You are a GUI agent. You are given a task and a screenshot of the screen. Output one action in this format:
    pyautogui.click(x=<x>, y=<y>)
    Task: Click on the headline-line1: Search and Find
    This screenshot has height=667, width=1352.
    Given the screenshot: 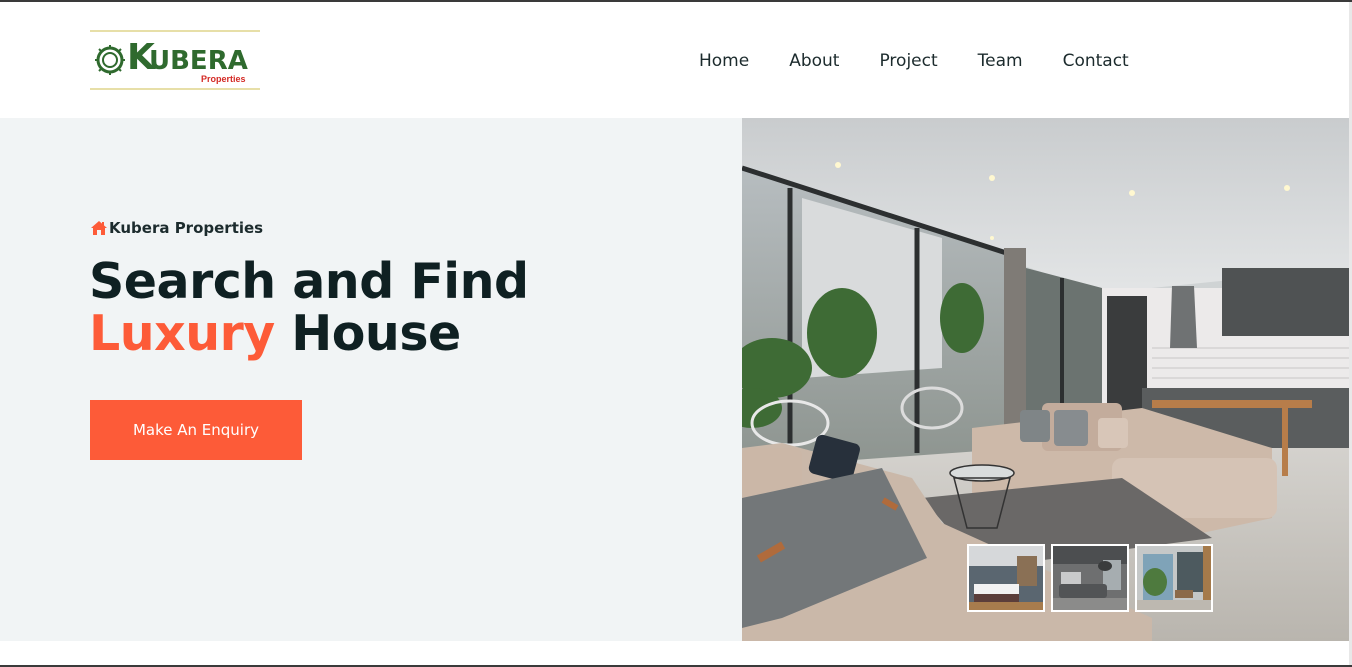 What is the action you would take?
    pyautogui.click(x=309, y=281)
    